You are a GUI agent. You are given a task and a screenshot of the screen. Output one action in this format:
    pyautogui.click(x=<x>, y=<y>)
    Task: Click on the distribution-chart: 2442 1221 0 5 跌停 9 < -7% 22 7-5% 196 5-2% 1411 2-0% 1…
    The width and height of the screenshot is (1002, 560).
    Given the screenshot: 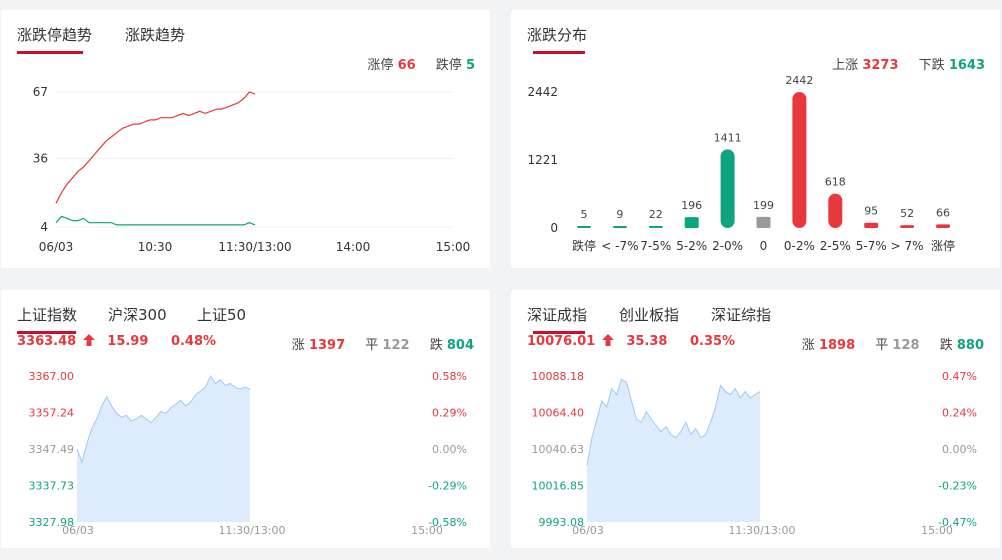 What is the action you would take?
    pyautogui.click(x=741, y=163)
    